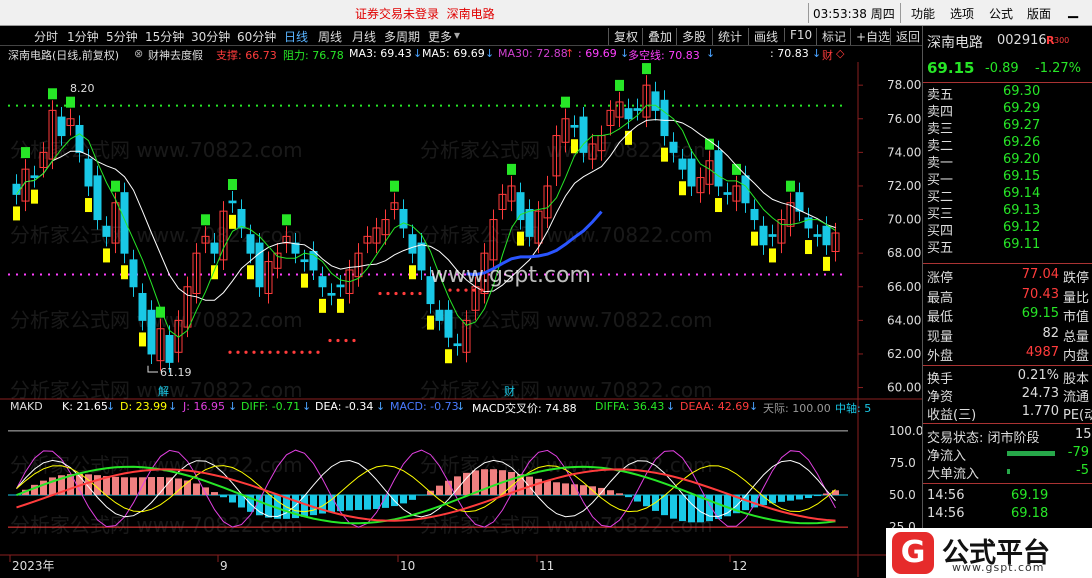 The width and height of the screenshot is (1092, 578). What do you see at coordinates (1007, 178) in the screenshot?
I see `order-book-row: 买一 69.15` at bounding box center [1007, 178].